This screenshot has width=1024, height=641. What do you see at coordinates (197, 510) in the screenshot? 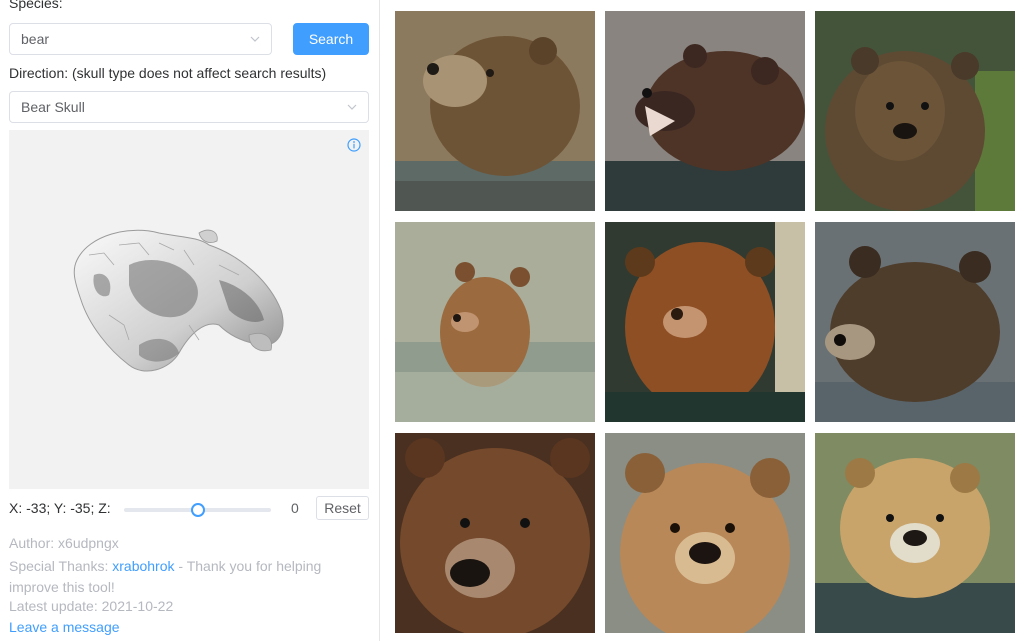
I see `z-slider-handle` at bounding box center [197, 510].